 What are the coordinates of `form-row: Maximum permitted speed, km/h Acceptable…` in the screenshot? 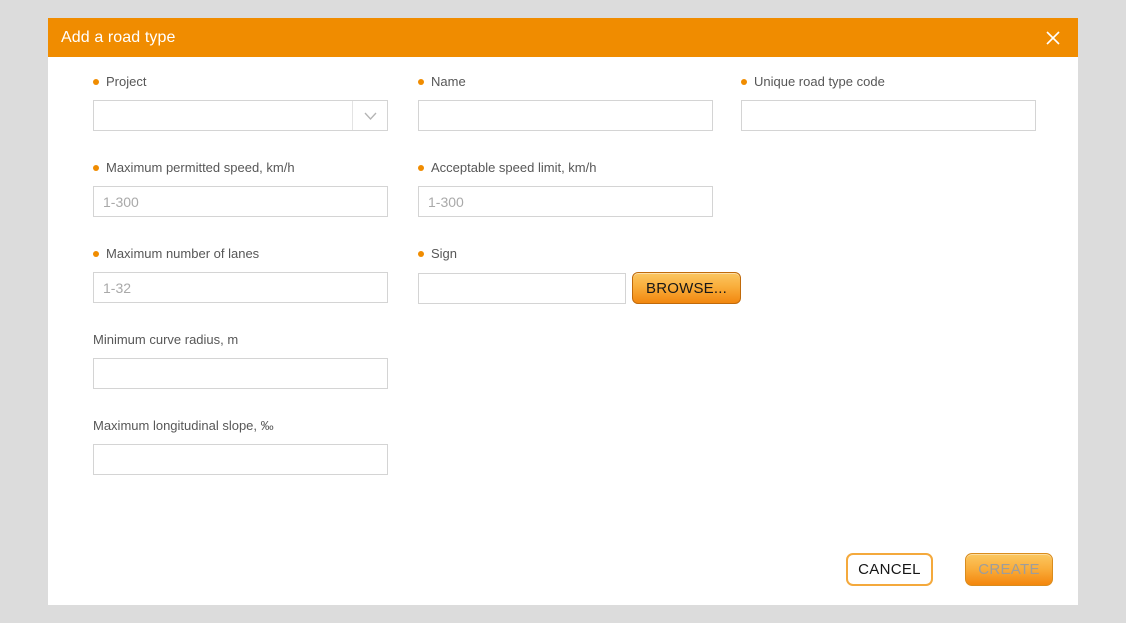 It's located at (573, 202).